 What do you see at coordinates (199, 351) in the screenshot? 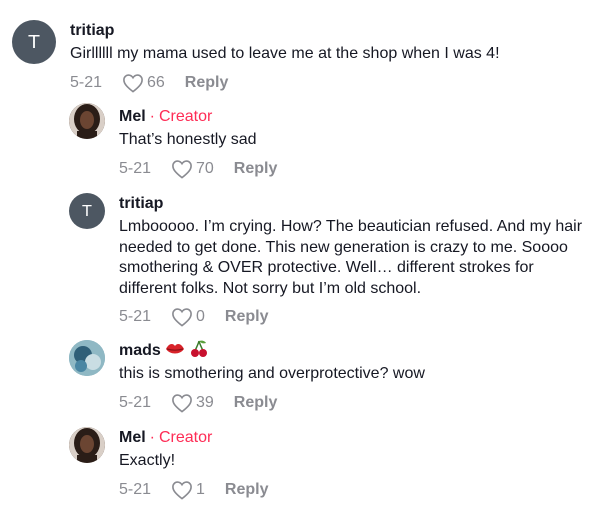
I see `cherries-emoji` at bounding box center [199, 351].